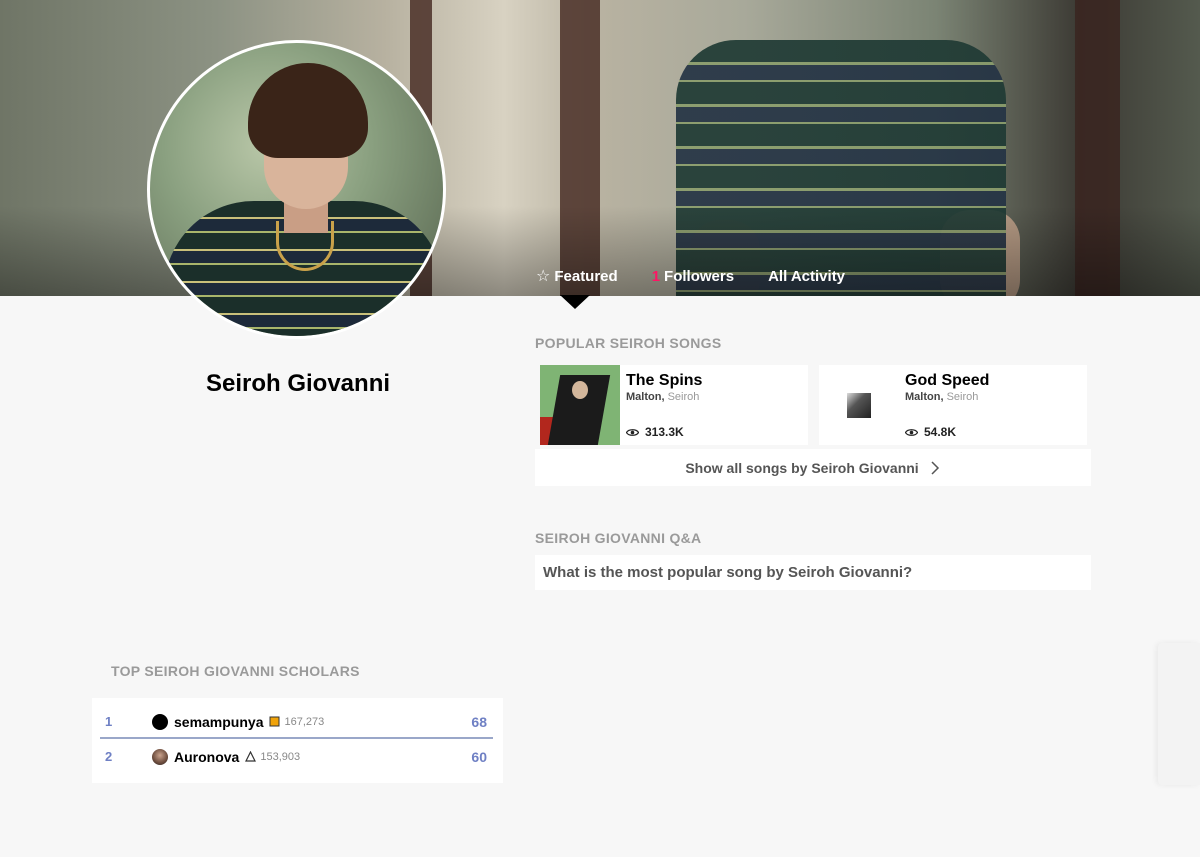 This screenshot has height=857, width=1200. I want to click on tab-featured-label: Featured, so click(586, 276).